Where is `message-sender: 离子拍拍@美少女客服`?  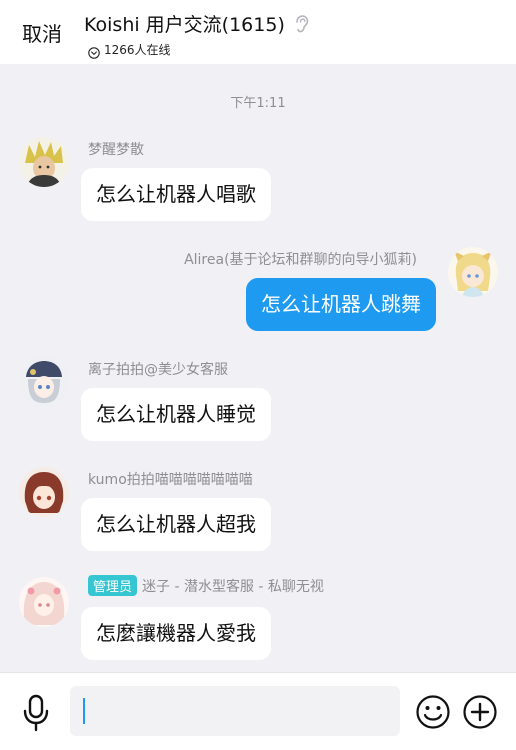
message-sender: 离子拍拍@美少女客服 is located at coordinates (158, 370).